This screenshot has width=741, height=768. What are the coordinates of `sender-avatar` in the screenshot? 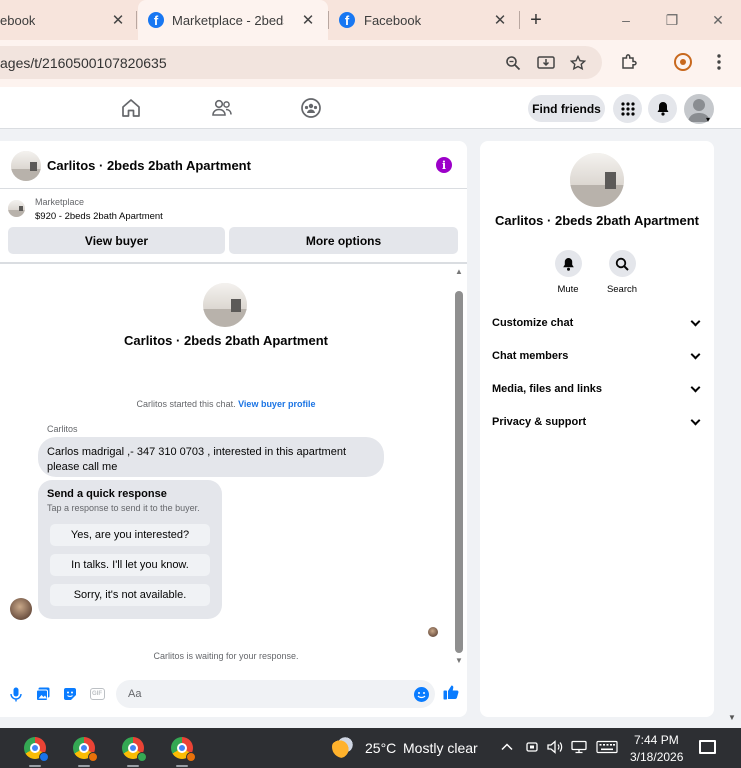 It's located at (21, 609).